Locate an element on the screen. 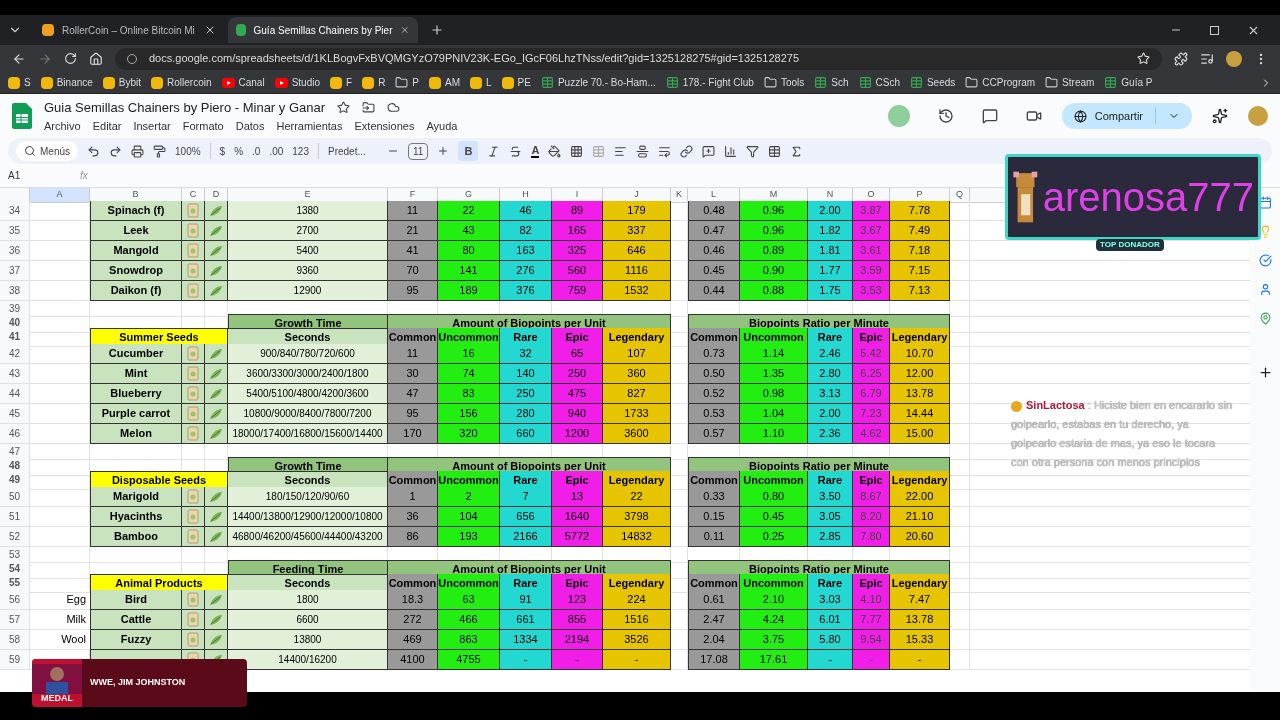 This screenshot has height=720, width=1280. row-number: 34 is located at coordinates (15, 211).